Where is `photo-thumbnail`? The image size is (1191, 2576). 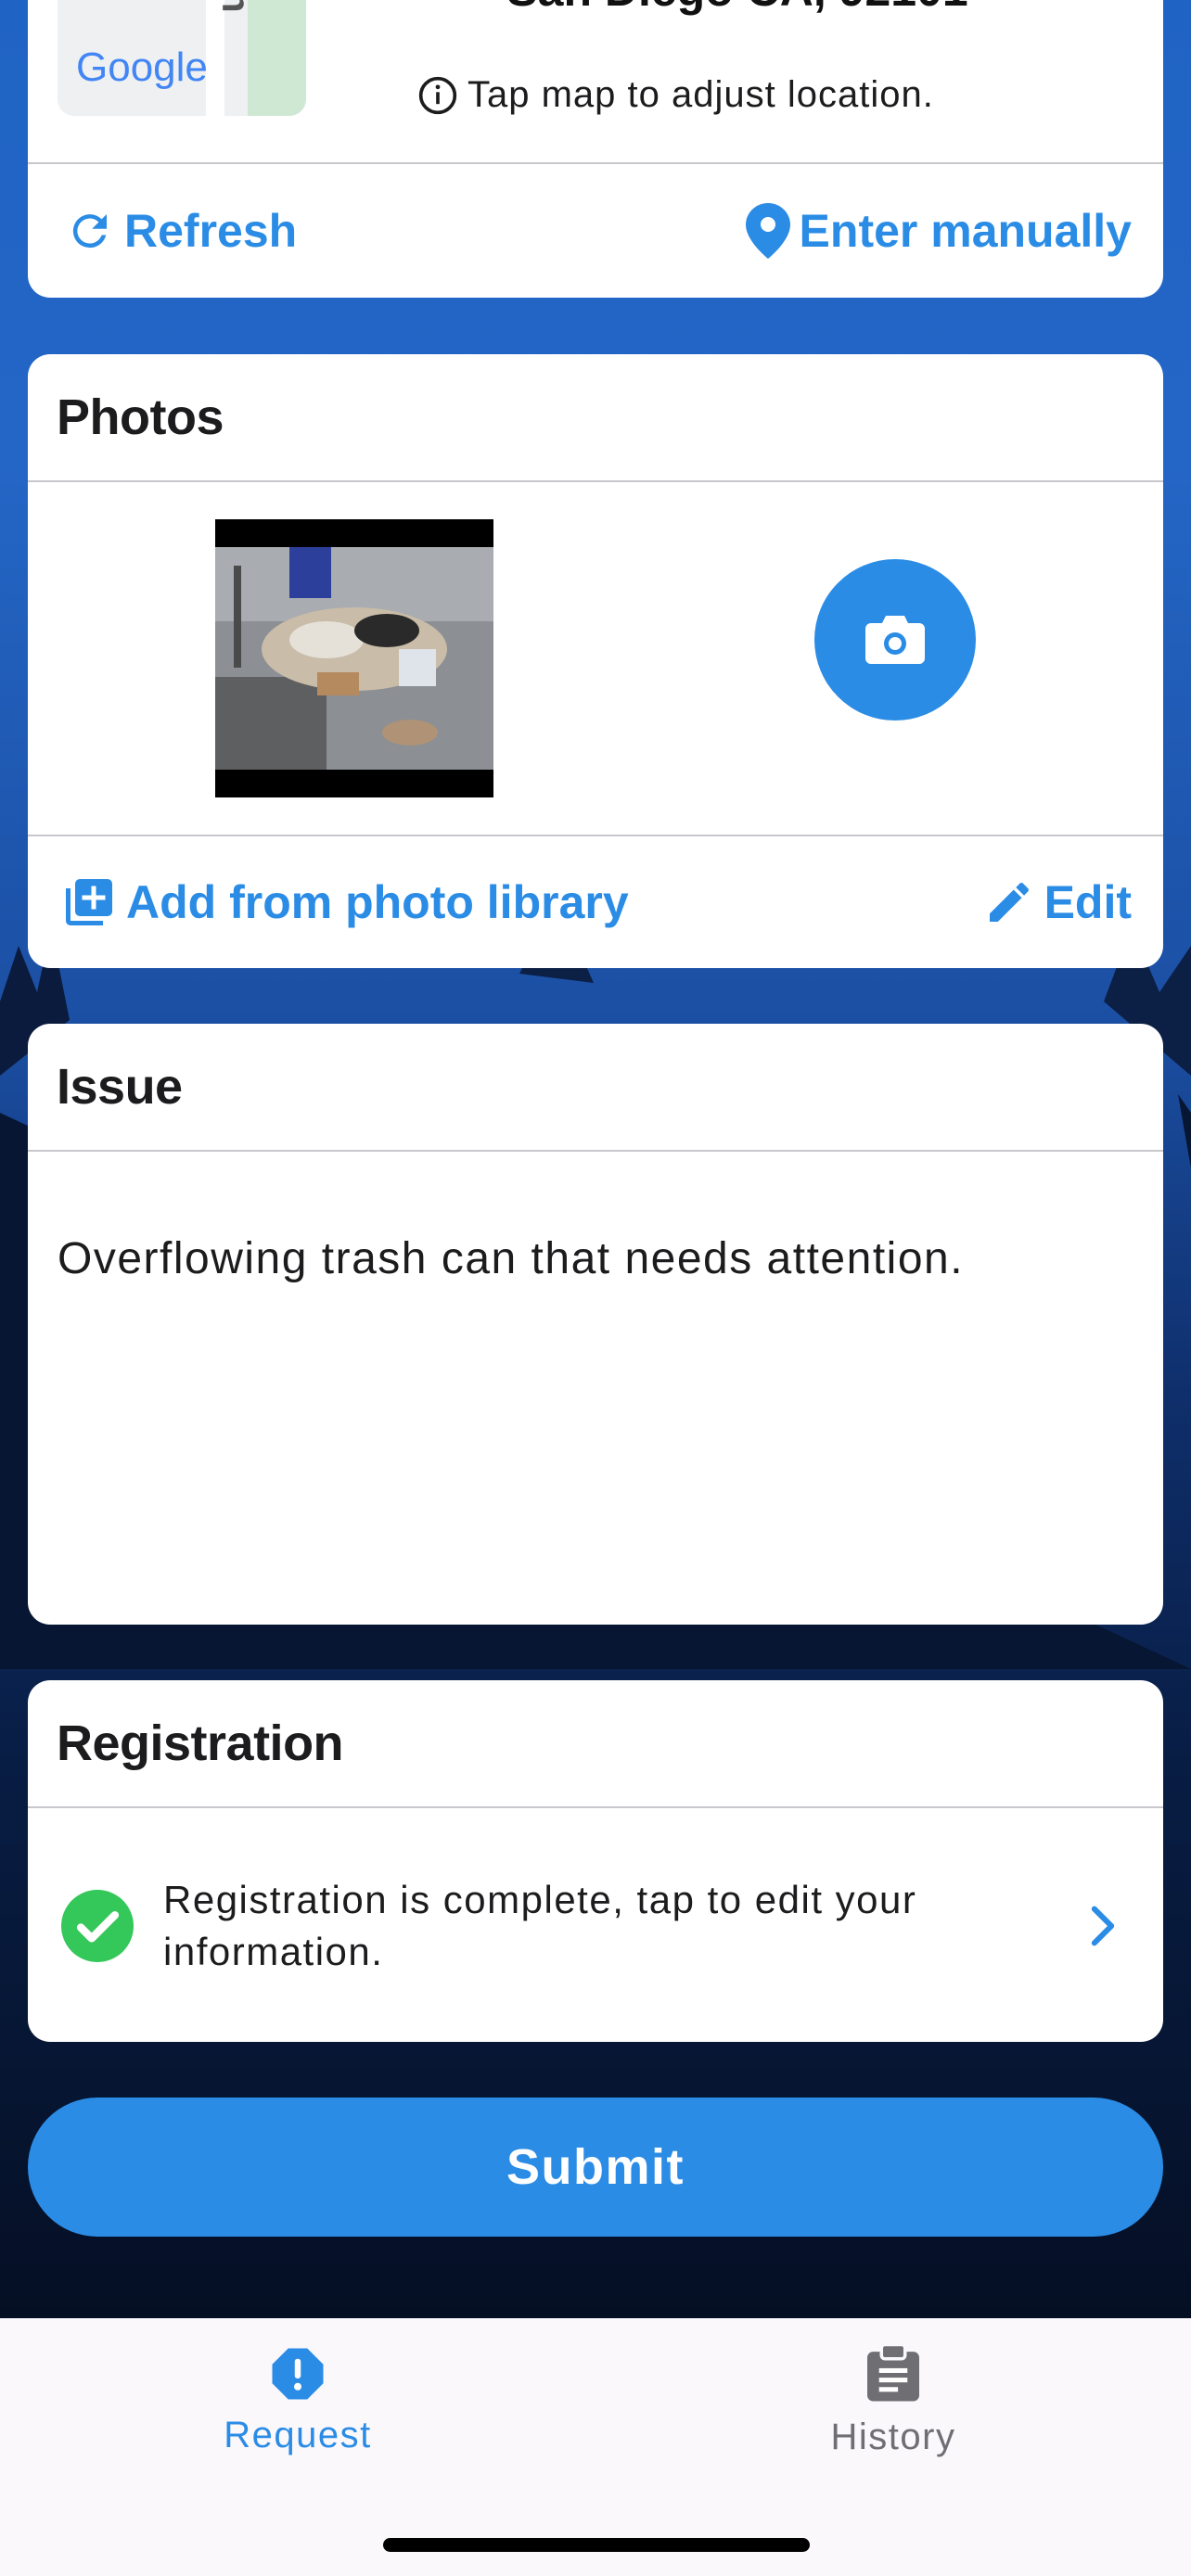 photo-thumbnail is located at coordinates (354, 658).